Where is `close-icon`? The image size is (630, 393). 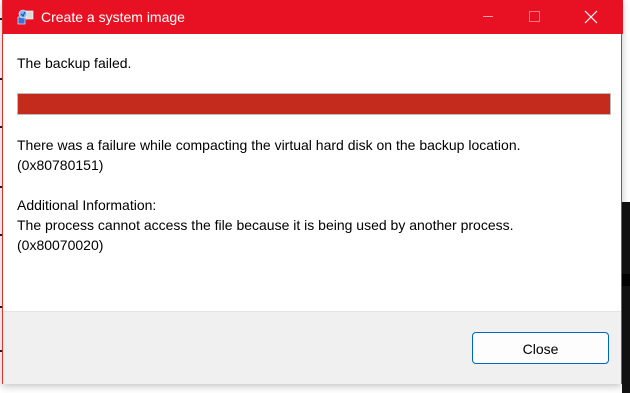 close-icon is located at coordinates (591, 17).